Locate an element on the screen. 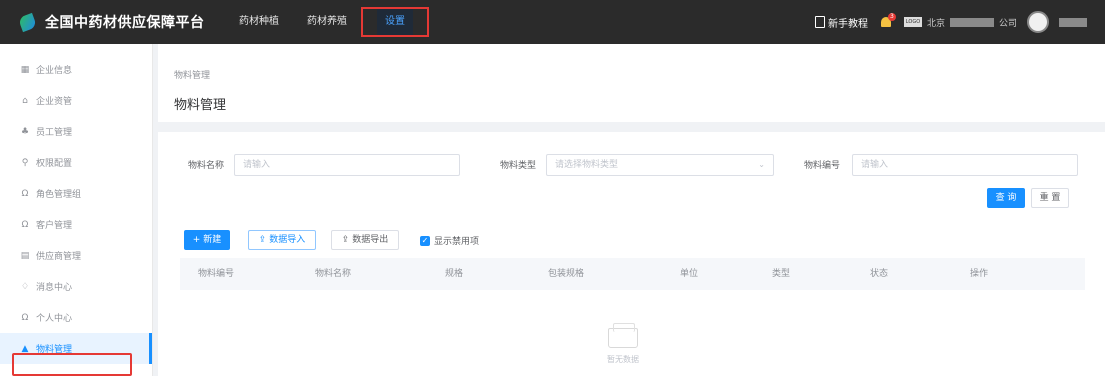  export-label: 数据导出 is located at coordinates (370, 240).